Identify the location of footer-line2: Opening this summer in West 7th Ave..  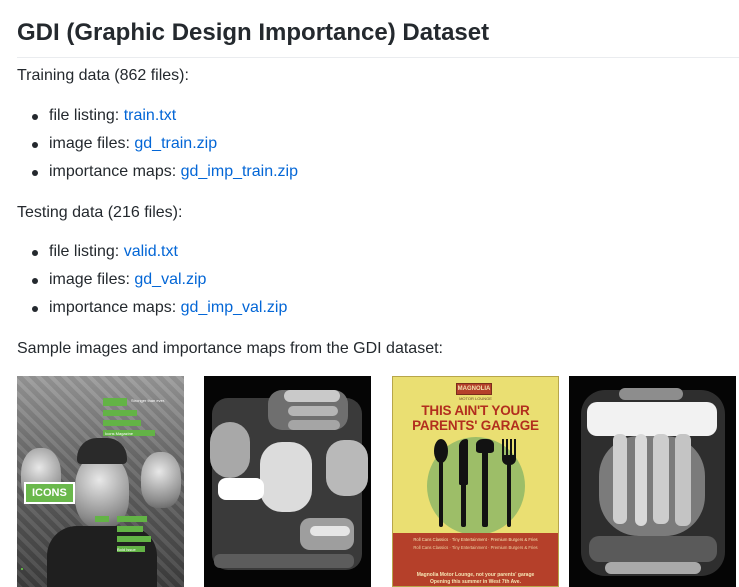
(475, 582).